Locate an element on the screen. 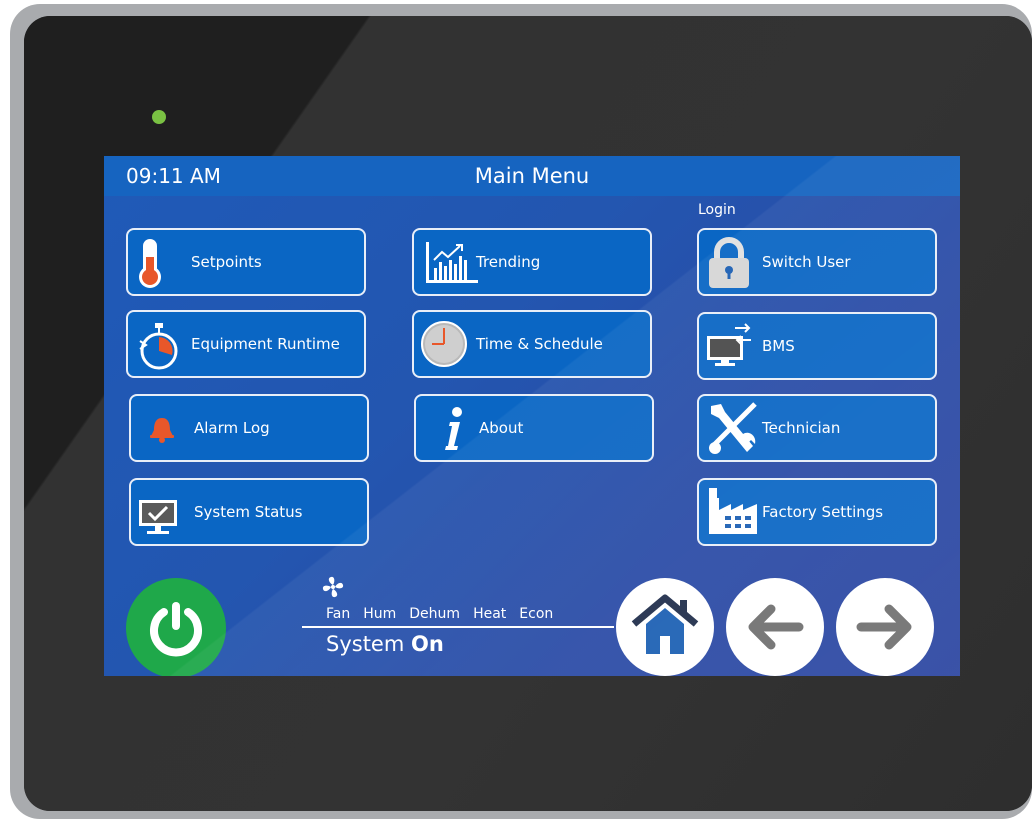 The width and height of the screenshot is (1036, 823). status-divider is located at coordinates (458, 627).